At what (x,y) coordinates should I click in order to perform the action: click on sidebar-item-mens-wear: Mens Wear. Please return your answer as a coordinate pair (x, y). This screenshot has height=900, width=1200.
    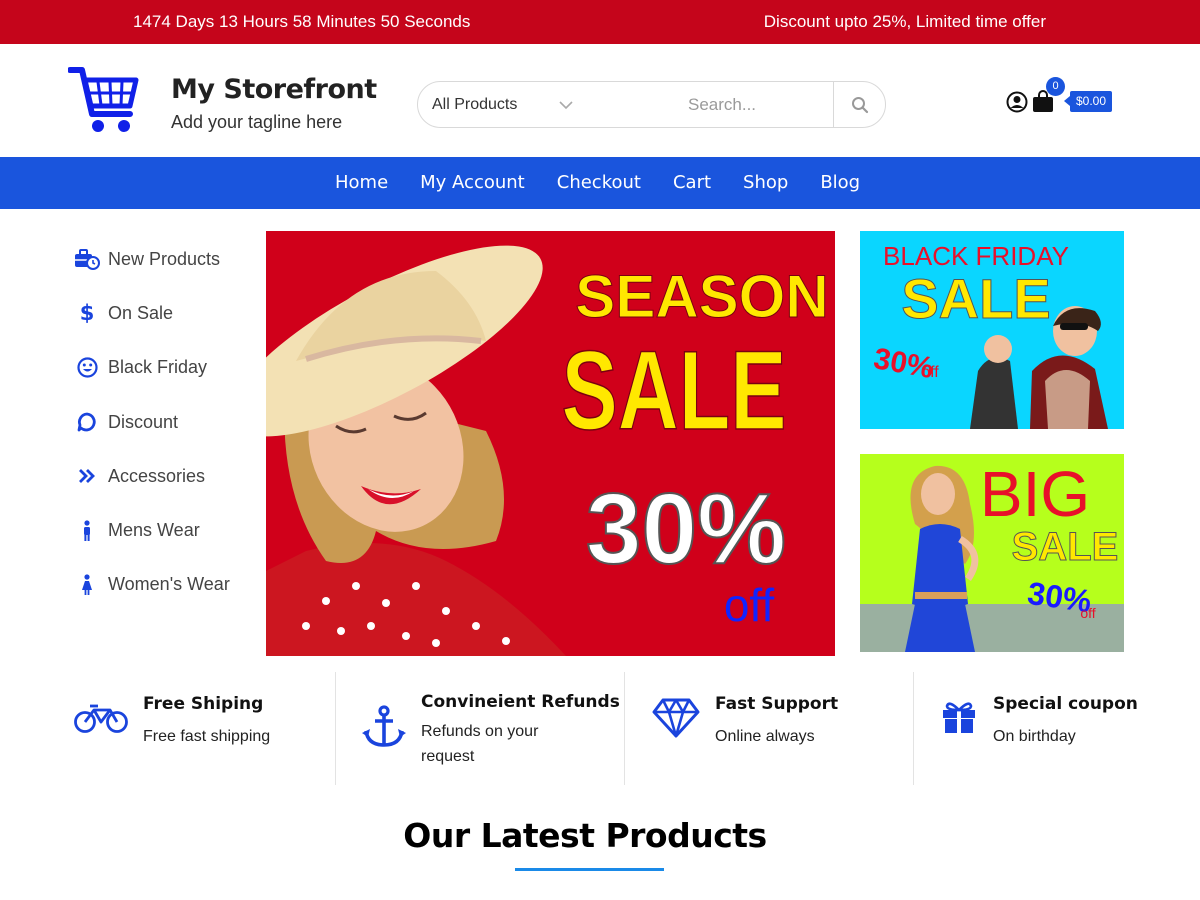
    Looking at the image, I should click on (164, 530).